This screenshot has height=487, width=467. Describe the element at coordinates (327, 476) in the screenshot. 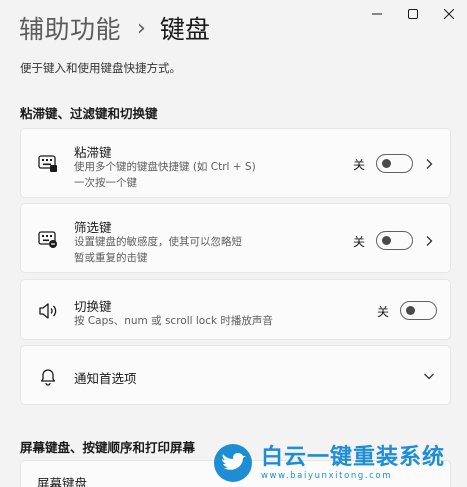

I see `watermark-url: www.baiyunxitong.com` at that location.